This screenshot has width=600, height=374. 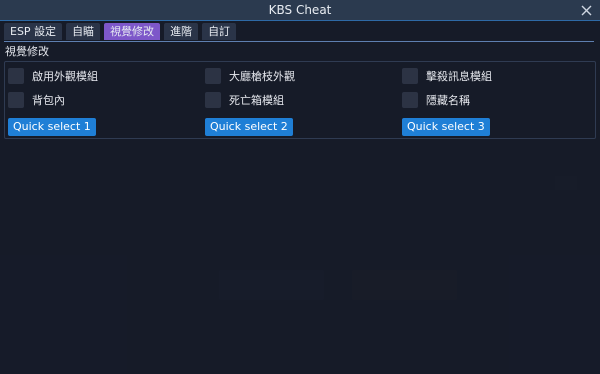 What do you see at coordinates (299, 41) in the screenshot?
I see `tab-divider` at bounding box center [299, 41].